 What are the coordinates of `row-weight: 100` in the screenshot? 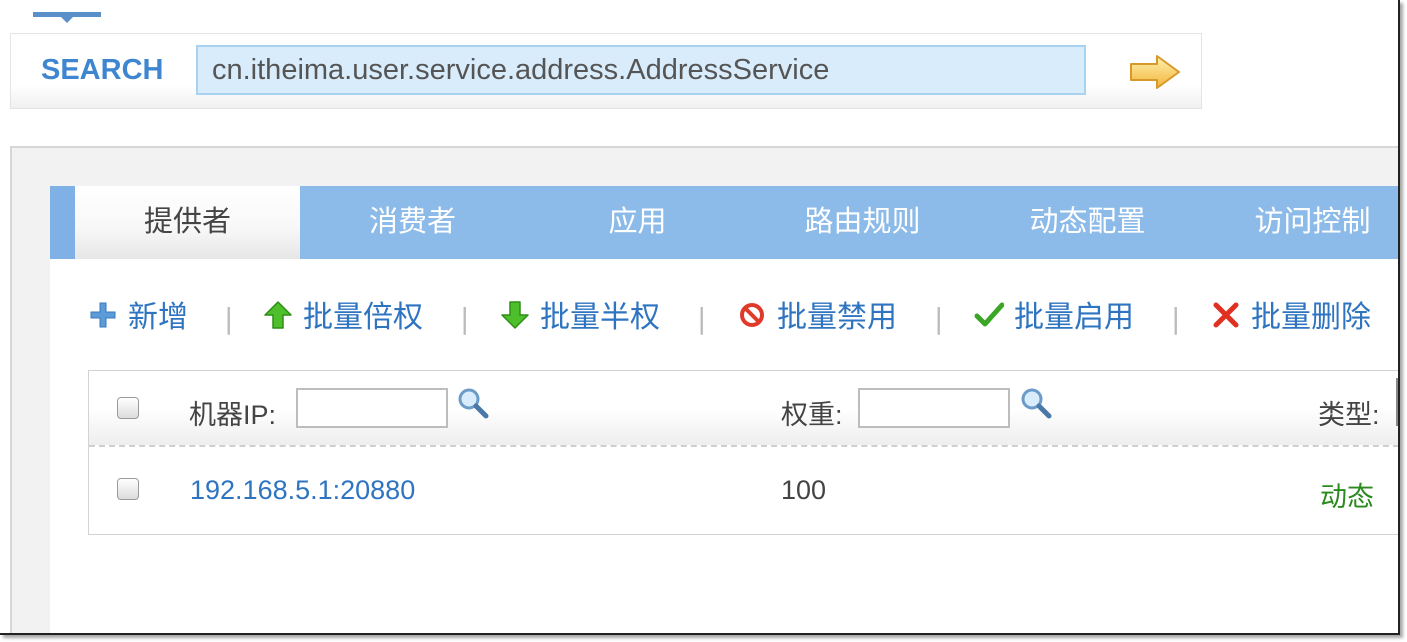 It's located at (804, 490).